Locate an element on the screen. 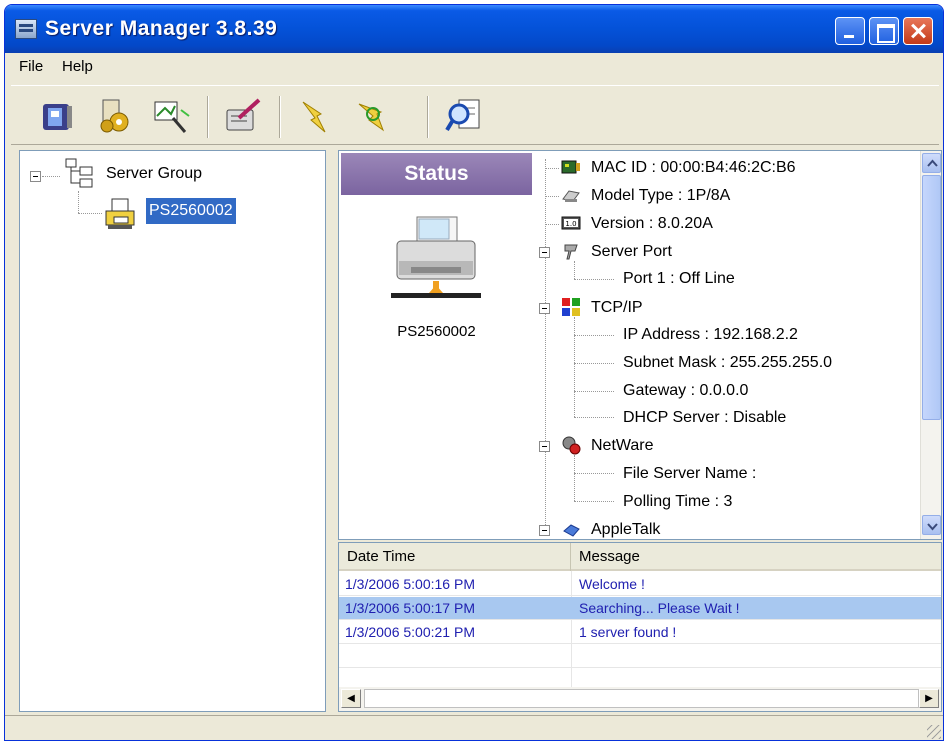 This screenshot has height=745, width=948. svg-text: 1.0 is located at coordinates (570, 224).